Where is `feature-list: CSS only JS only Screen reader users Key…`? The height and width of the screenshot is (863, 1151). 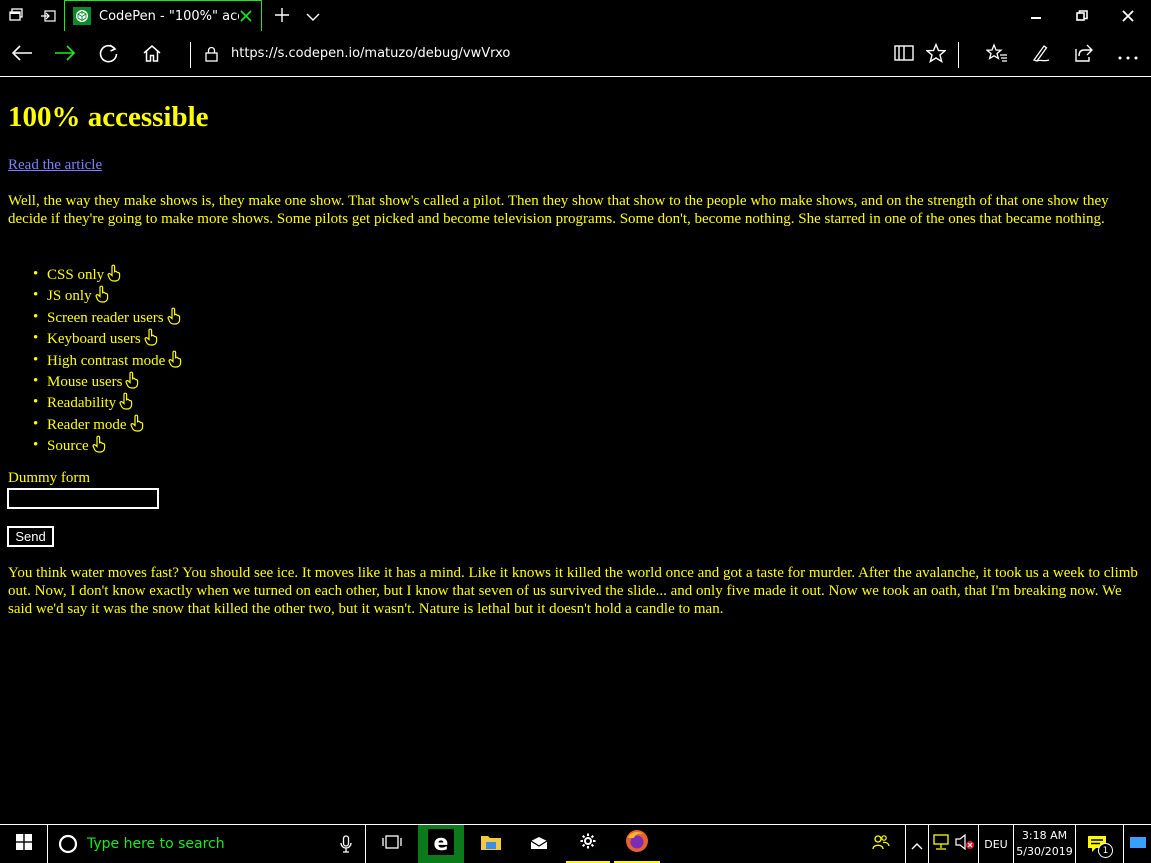 feature-list: CSS only JS only Screen reader users Key… is located at coordinates (95, 360).